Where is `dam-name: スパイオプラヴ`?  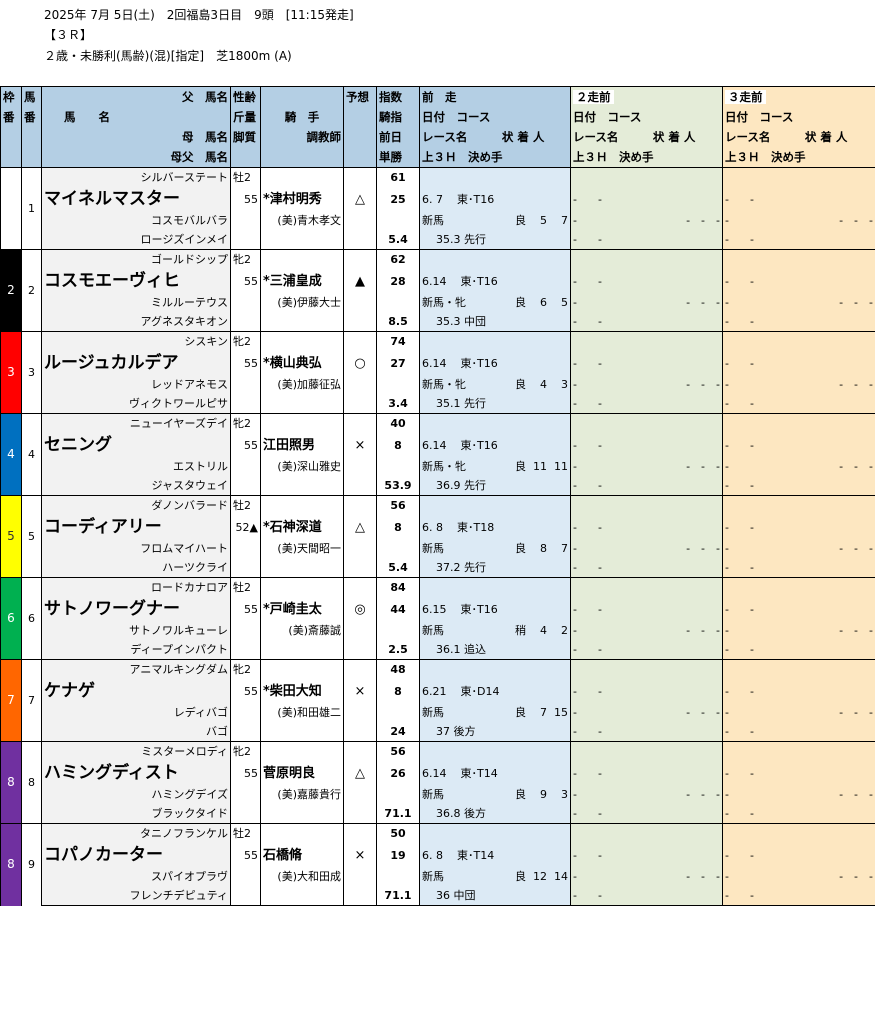 dam-name: スパイオプラヴ is located at coordinates (136, 876).